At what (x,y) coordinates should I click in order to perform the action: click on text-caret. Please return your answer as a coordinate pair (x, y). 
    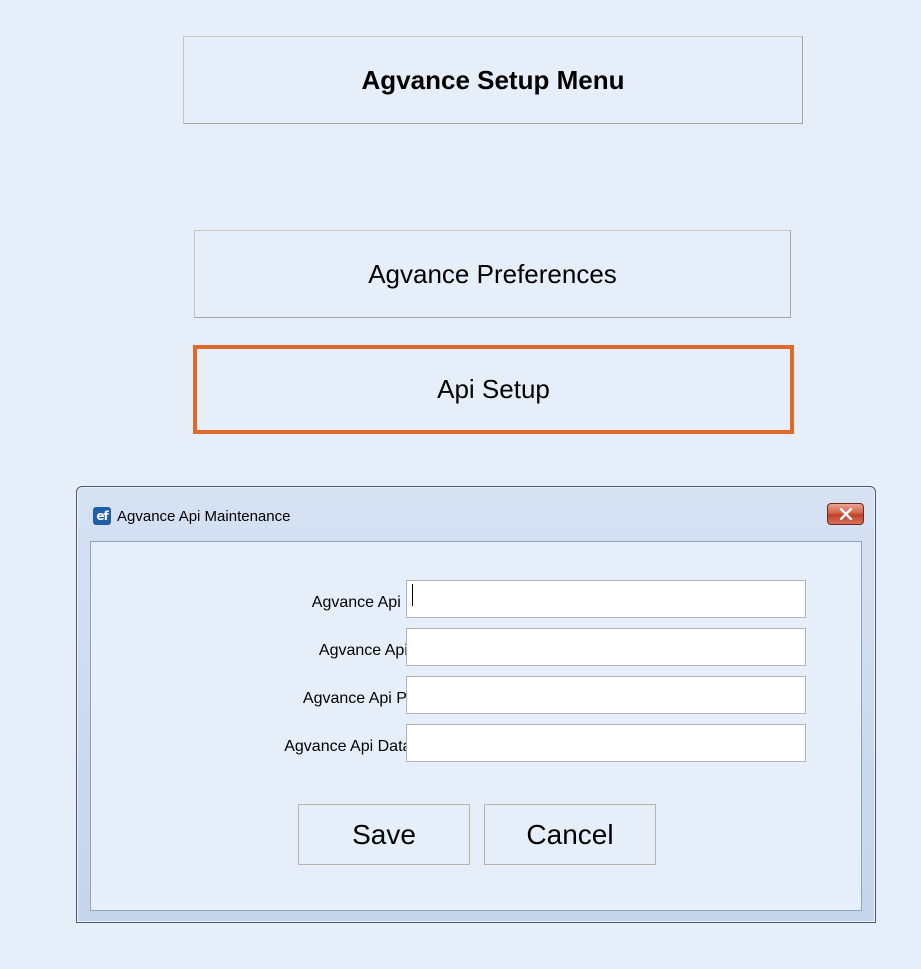
    Looking at the image, I should click on (412, 595).